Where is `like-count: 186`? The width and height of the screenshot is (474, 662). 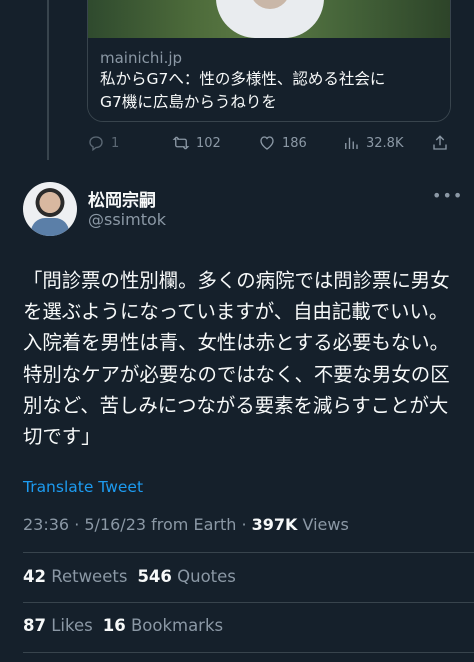 like-count: 186 is located at coordinates (294, 143).